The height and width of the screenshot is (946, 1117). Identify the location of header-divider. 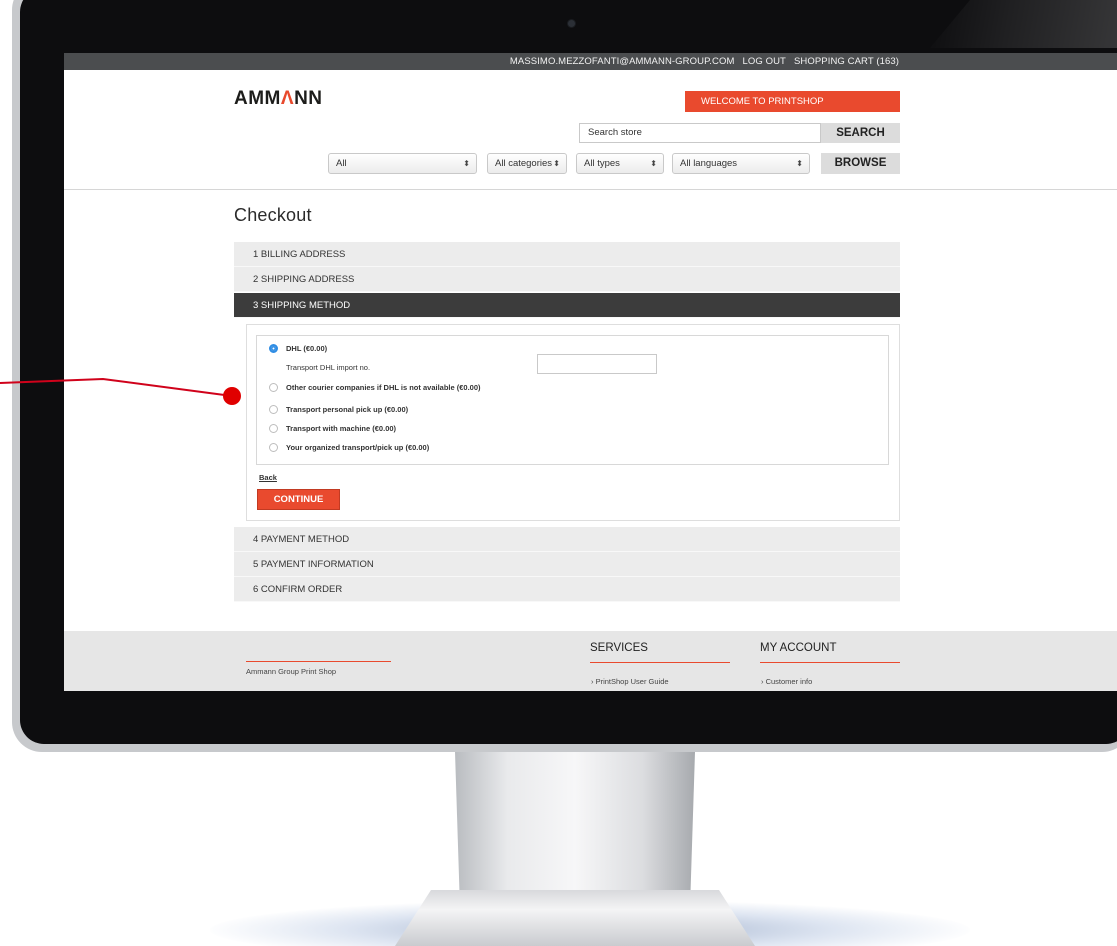
(590, 189).